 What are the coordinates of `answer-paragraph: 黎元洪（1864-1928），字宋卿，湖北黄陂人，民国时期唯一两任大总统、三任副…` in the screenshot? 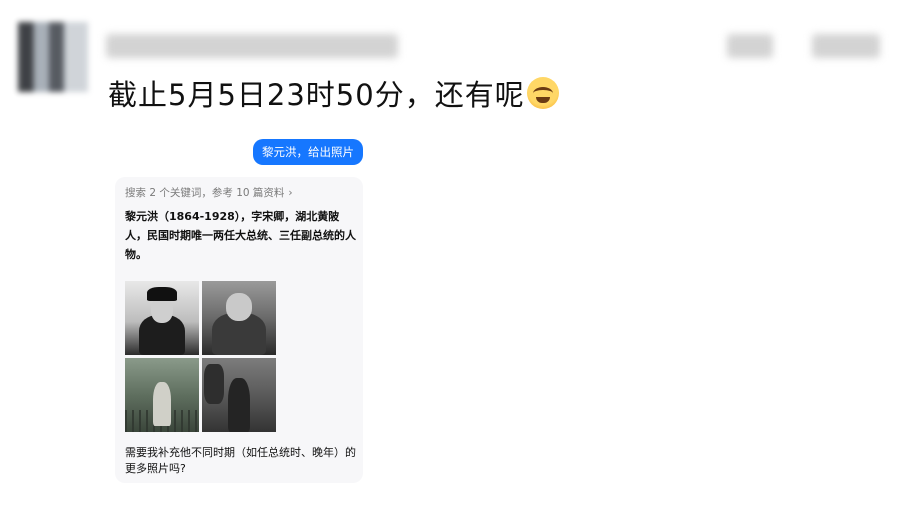 It's located at (240, 235).